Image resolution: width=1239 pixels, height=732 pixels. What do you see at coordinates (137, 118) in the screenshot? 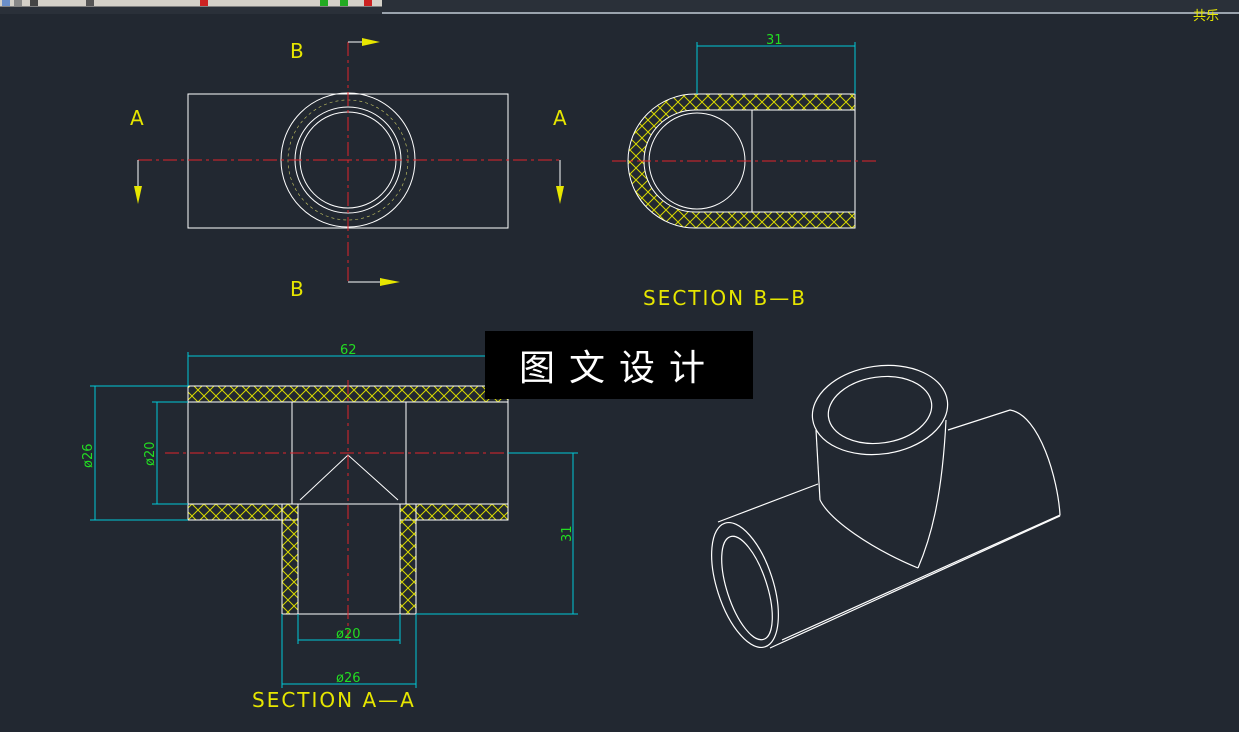
I see `label-a-left: A` at bounding box center [137, 118].